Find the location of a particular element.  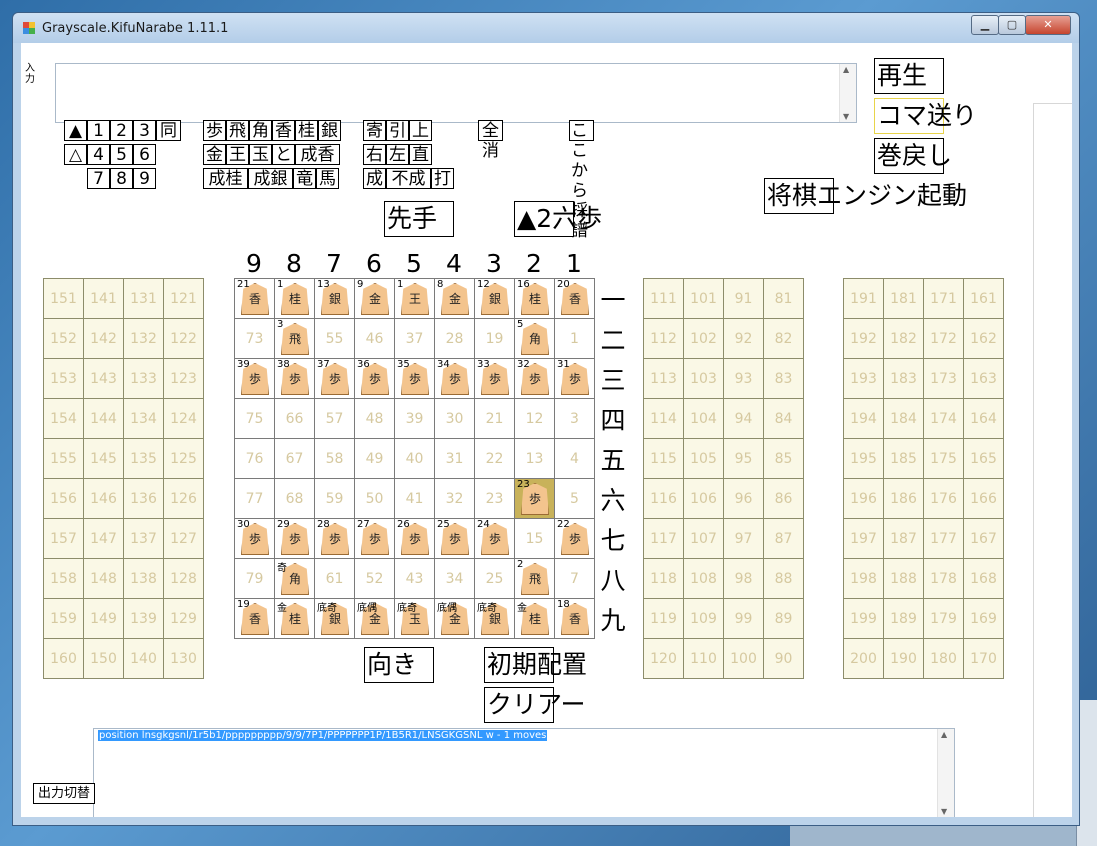

key-move: 成 is located at coordinates (374, 178).